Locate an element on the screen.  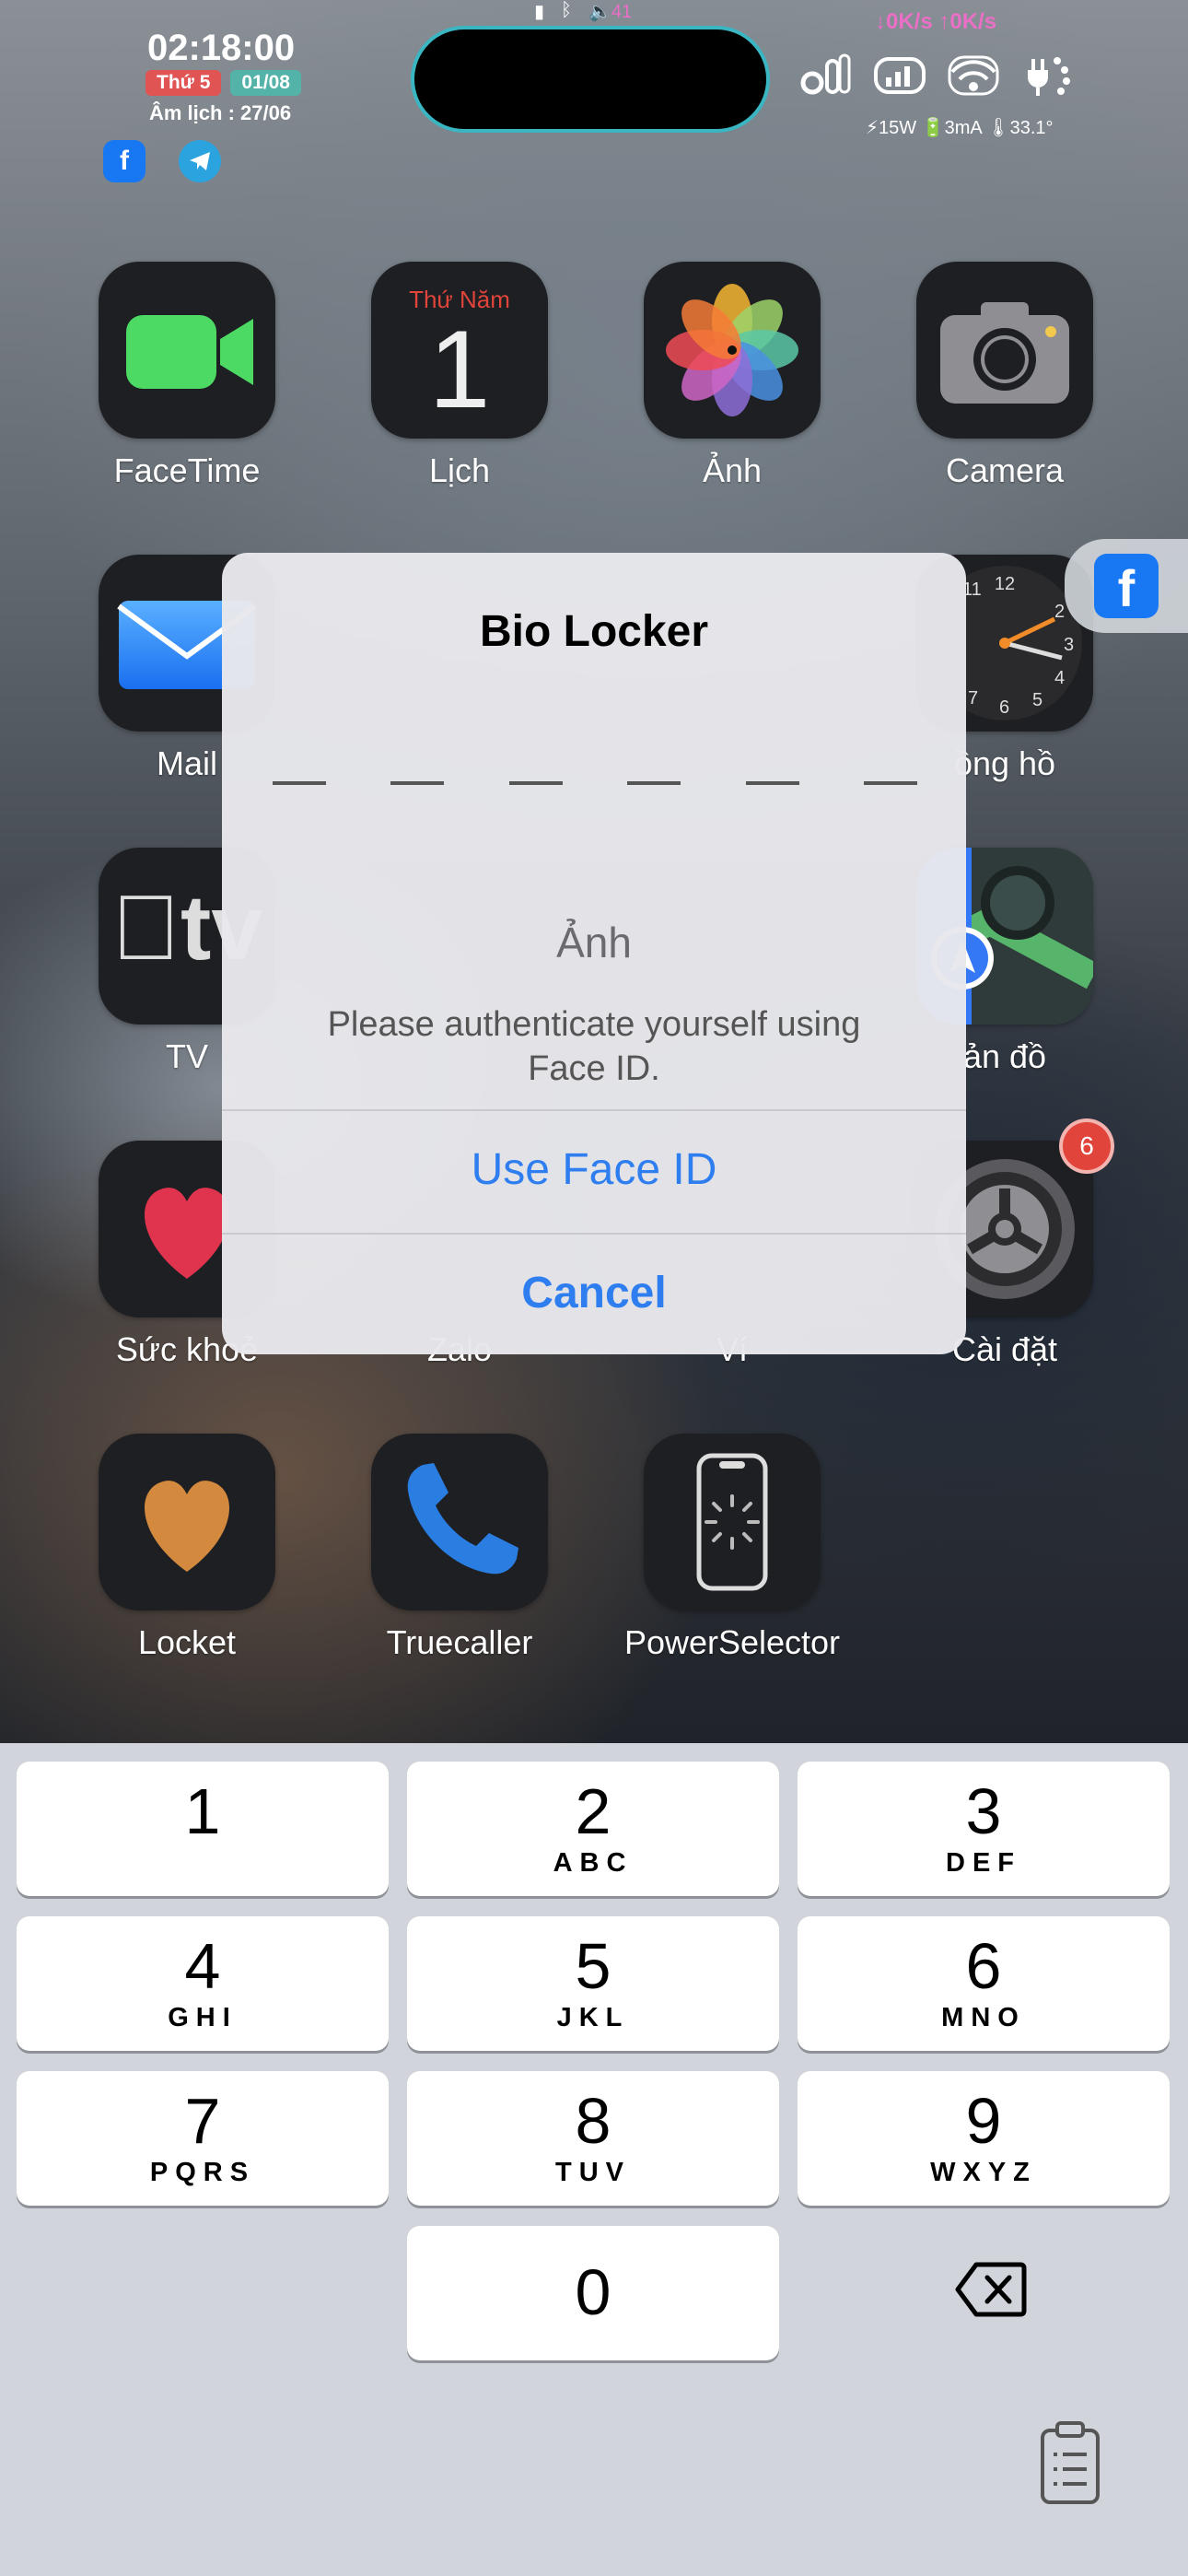
key-digit: 1 is located at coordinates (202, 1811).